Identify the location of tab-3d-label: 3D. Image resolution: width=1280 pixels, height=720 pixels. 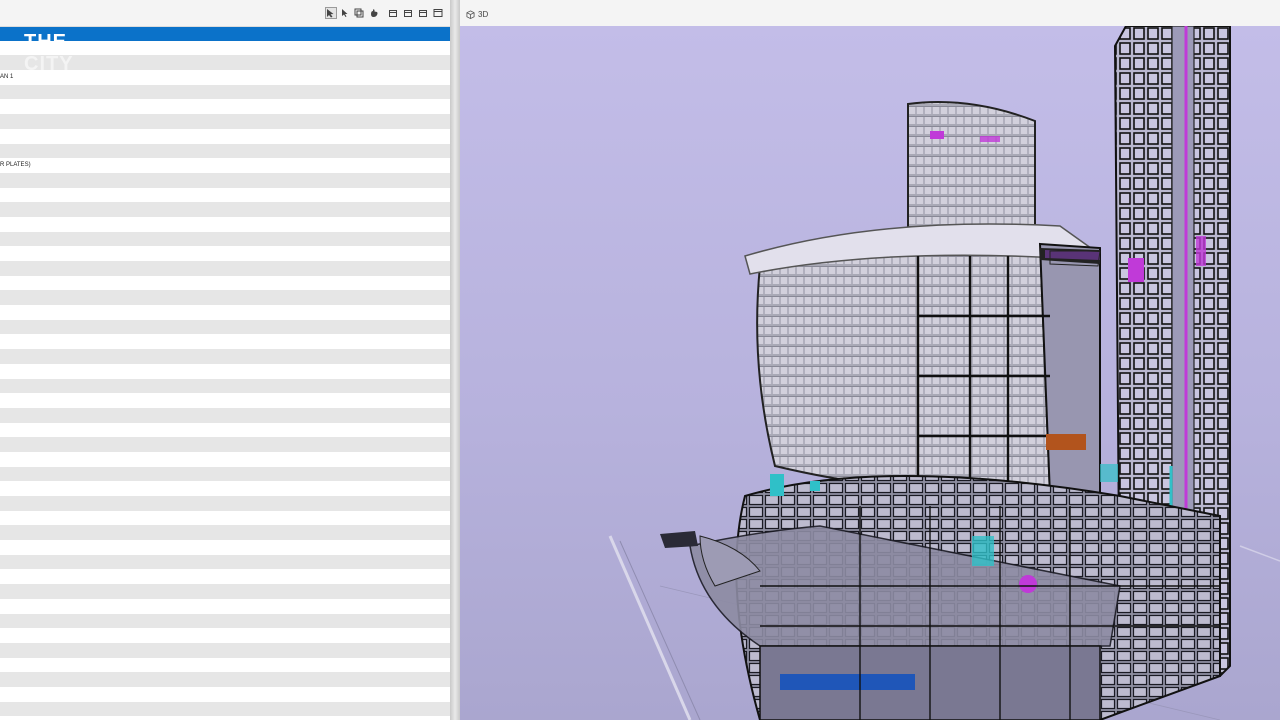
(483, 14).